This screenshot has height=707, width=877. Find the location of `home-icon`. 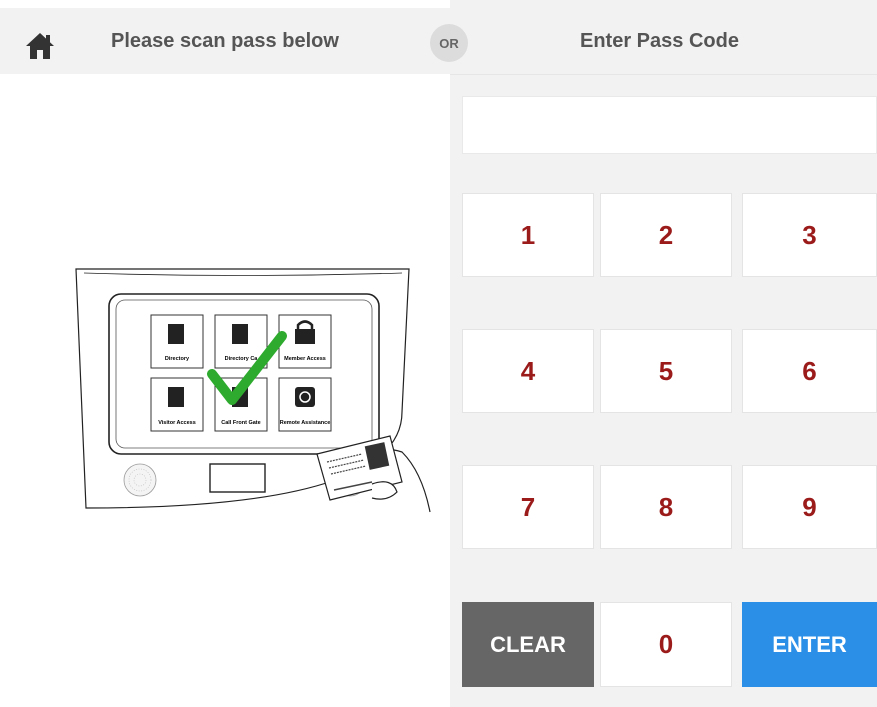

home-icon is located at coordinates (40, 46).